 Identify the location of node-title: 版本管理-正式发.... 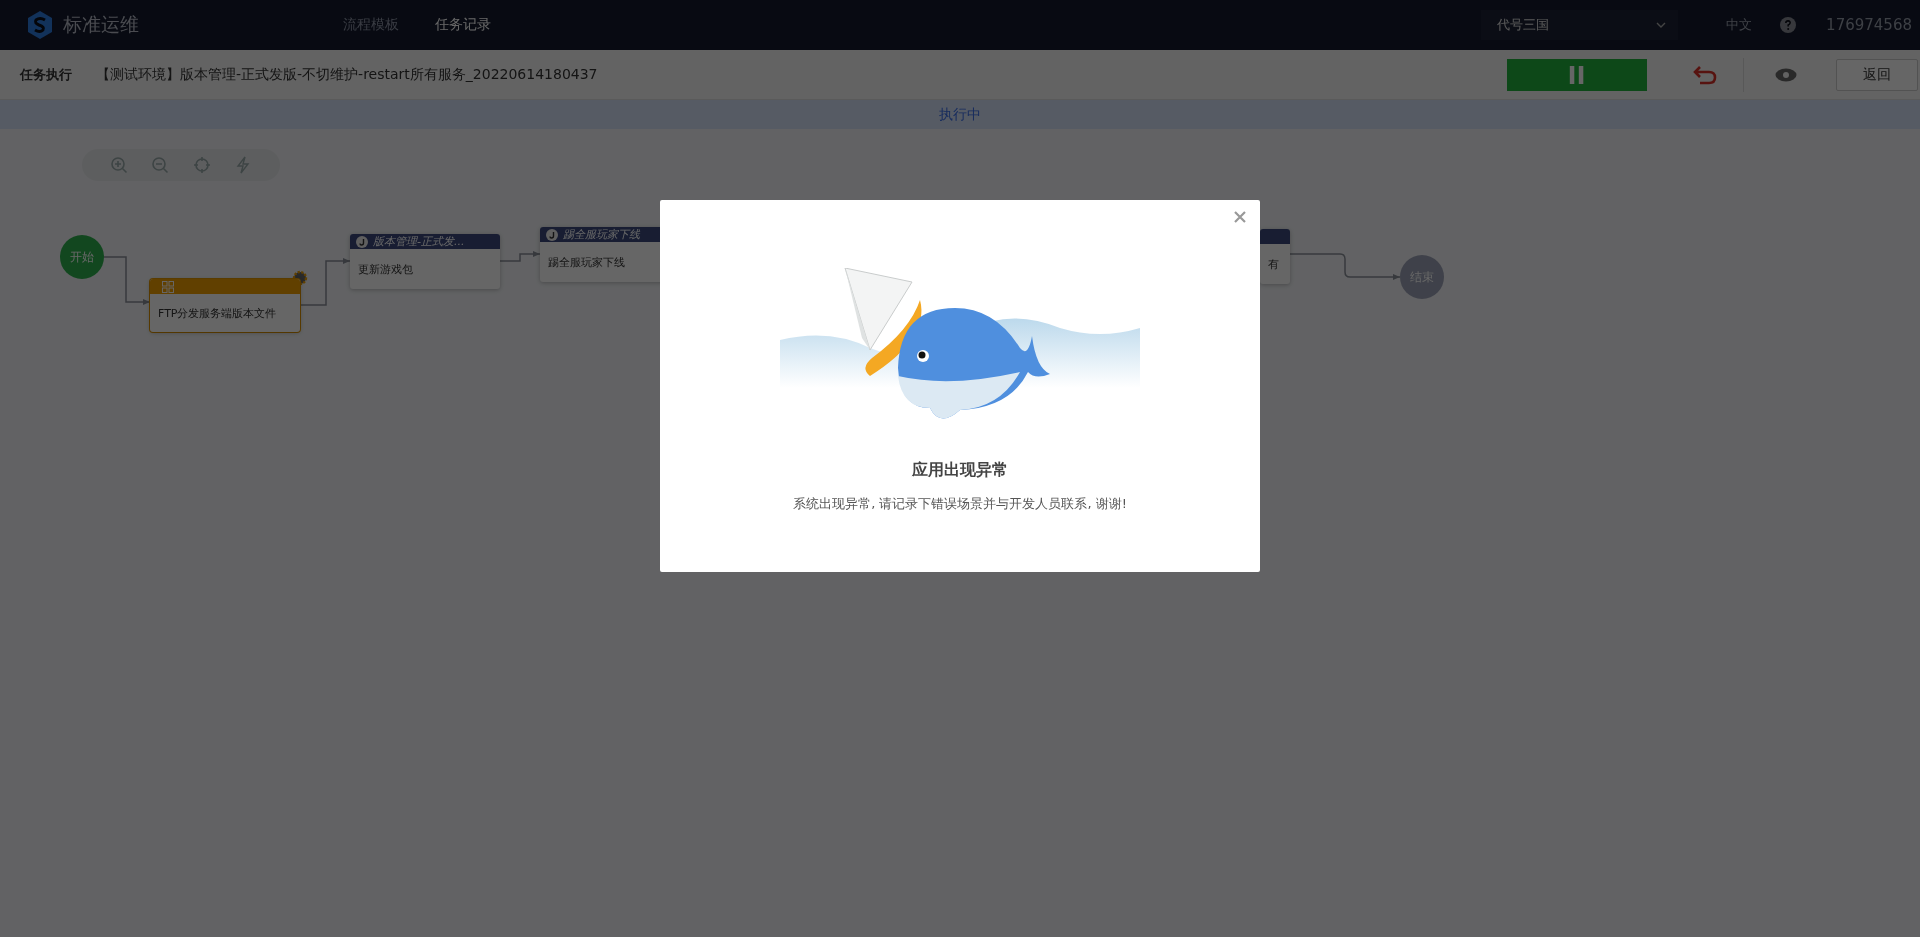
(419, 241).